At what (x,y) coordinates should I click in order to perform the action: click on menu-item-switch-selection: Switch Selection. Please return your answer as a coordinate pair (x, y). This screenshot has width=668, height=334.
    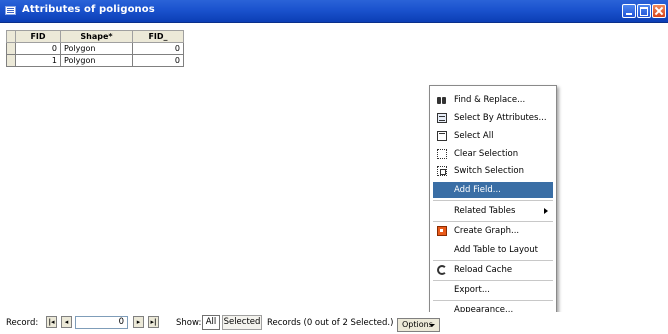
    Looking at the image, I should click on (493, 171).